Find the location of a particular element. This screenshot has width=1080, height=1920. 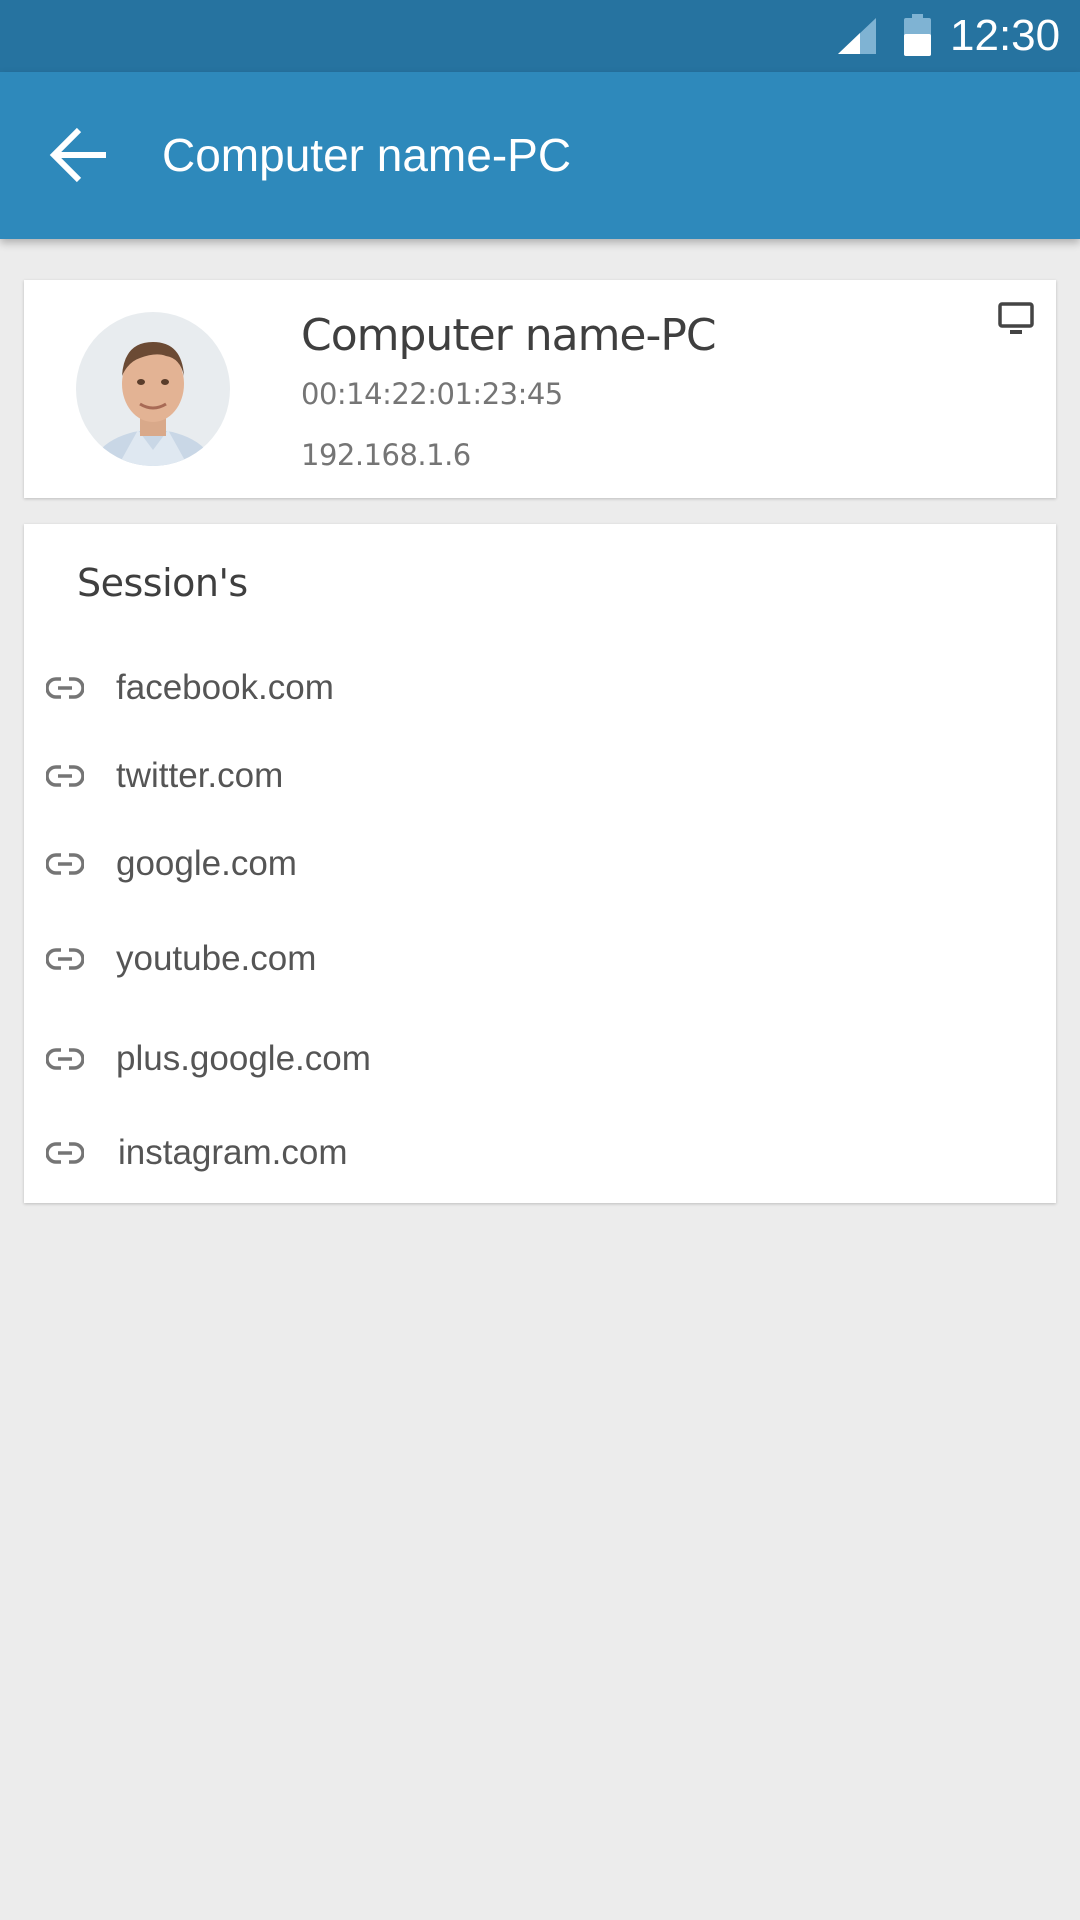

session-item: youtube.com is located at coordinates (540, 959).